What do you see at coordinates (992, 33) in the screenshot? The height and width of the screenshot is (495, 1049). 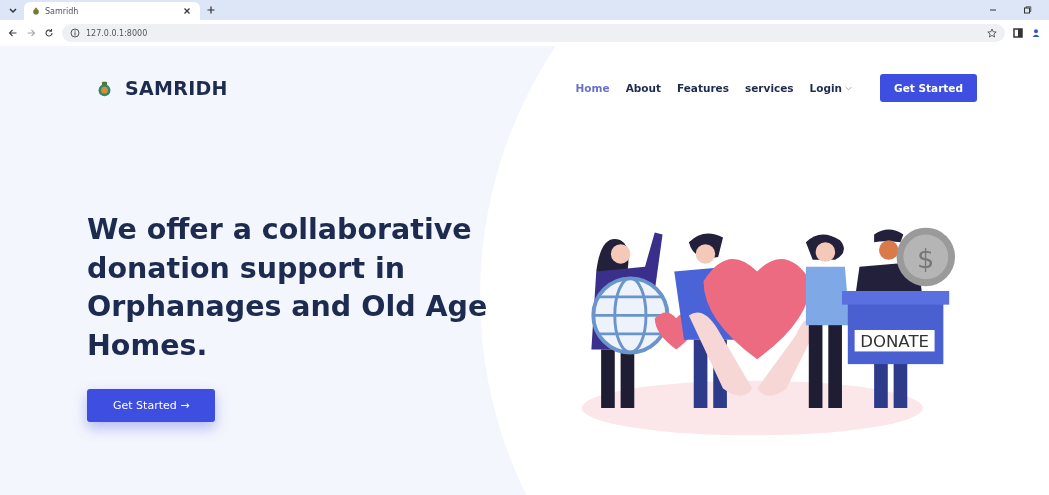 I see `star-icon` at bounding box center [992, 33].